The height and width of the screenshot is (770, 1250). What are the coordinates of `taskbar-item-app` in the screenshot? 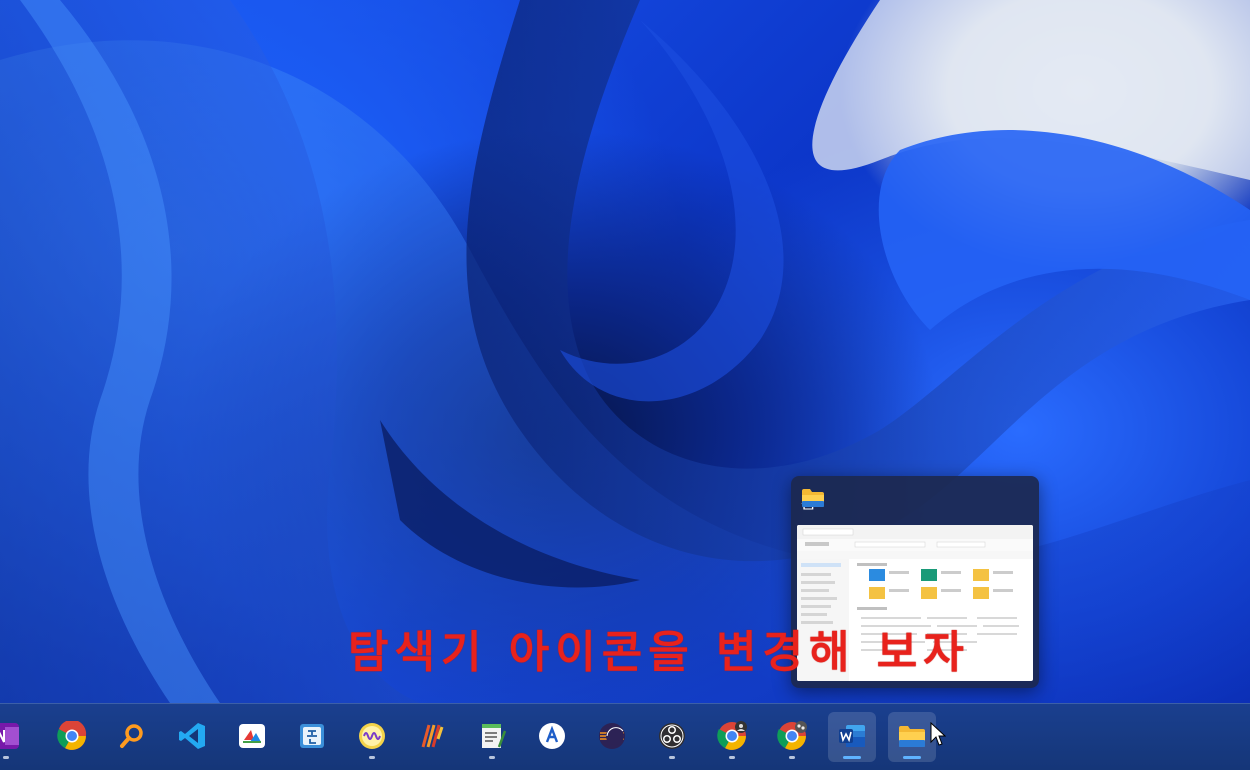 It's located at (252, 737).